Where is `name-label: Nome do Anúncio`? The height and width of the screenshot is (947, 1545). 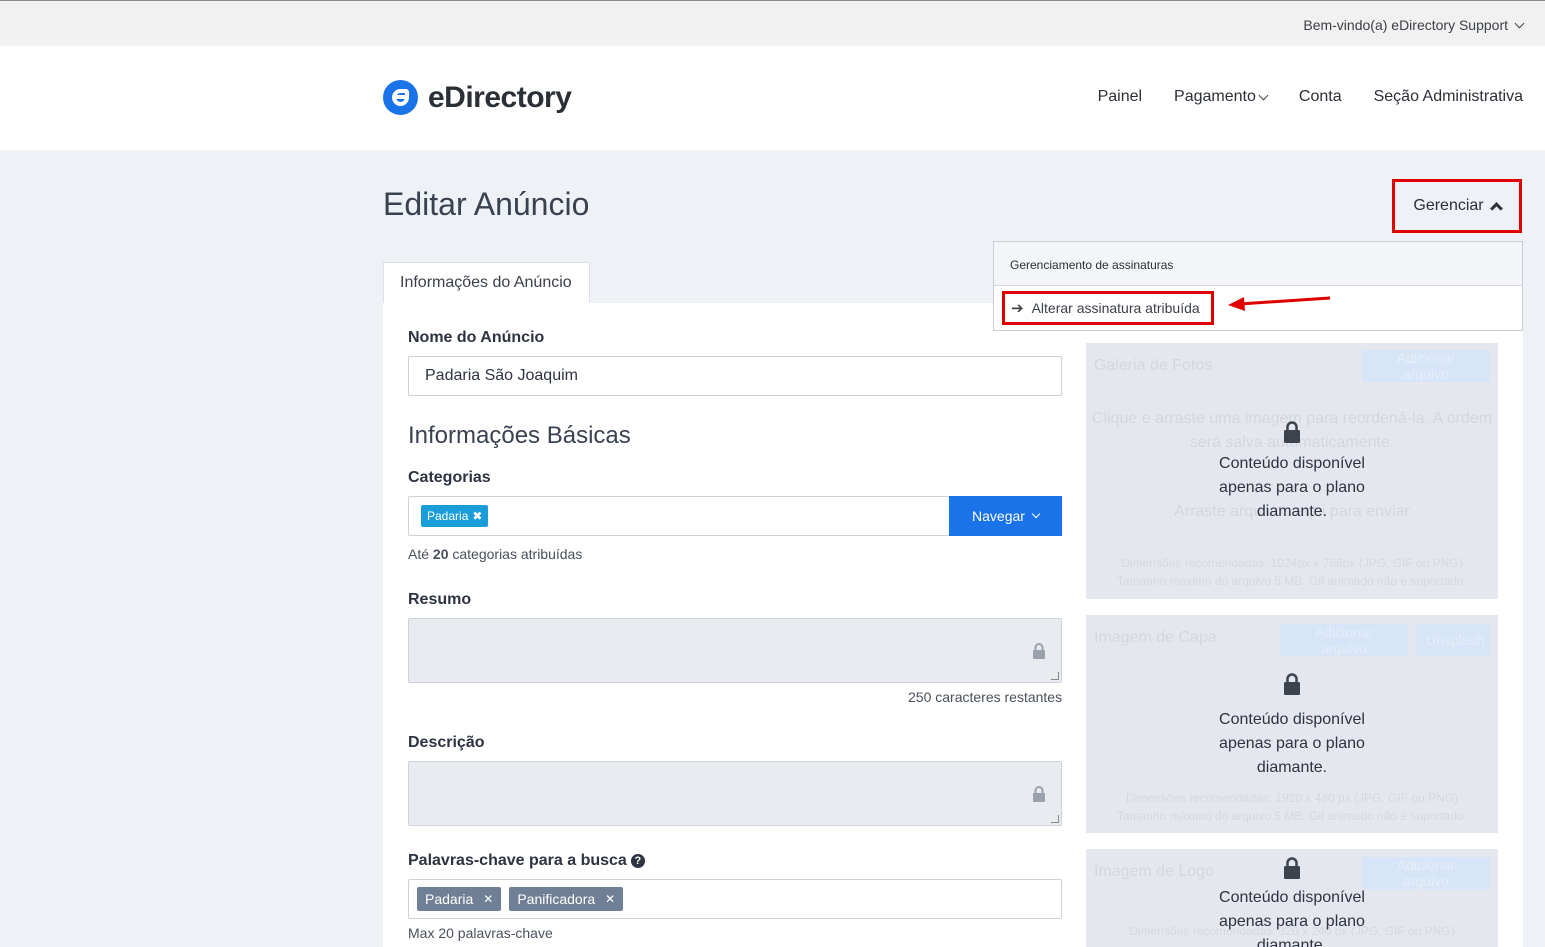 name-label: Nome do Anúncio is located at coordinates (476, 337).